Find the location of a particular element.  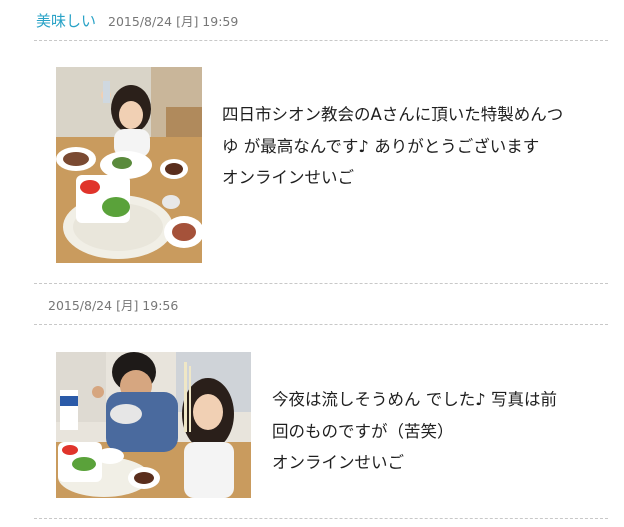

post-text-line: 回のものですが（苦笑） is located at coordinates (363, 431).